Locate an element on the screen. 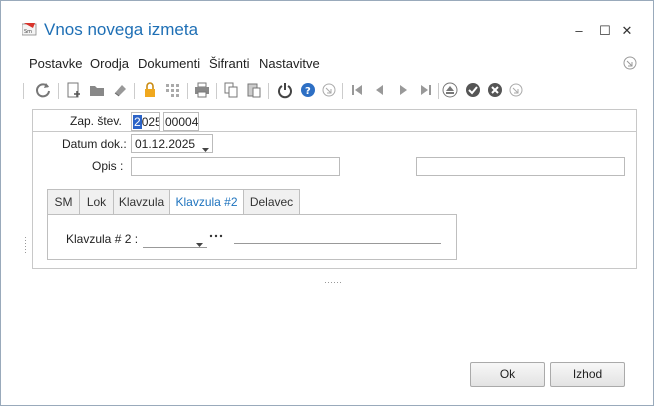 This screenshot has width=654, height=406. divider is located at coordinates (334, 131).